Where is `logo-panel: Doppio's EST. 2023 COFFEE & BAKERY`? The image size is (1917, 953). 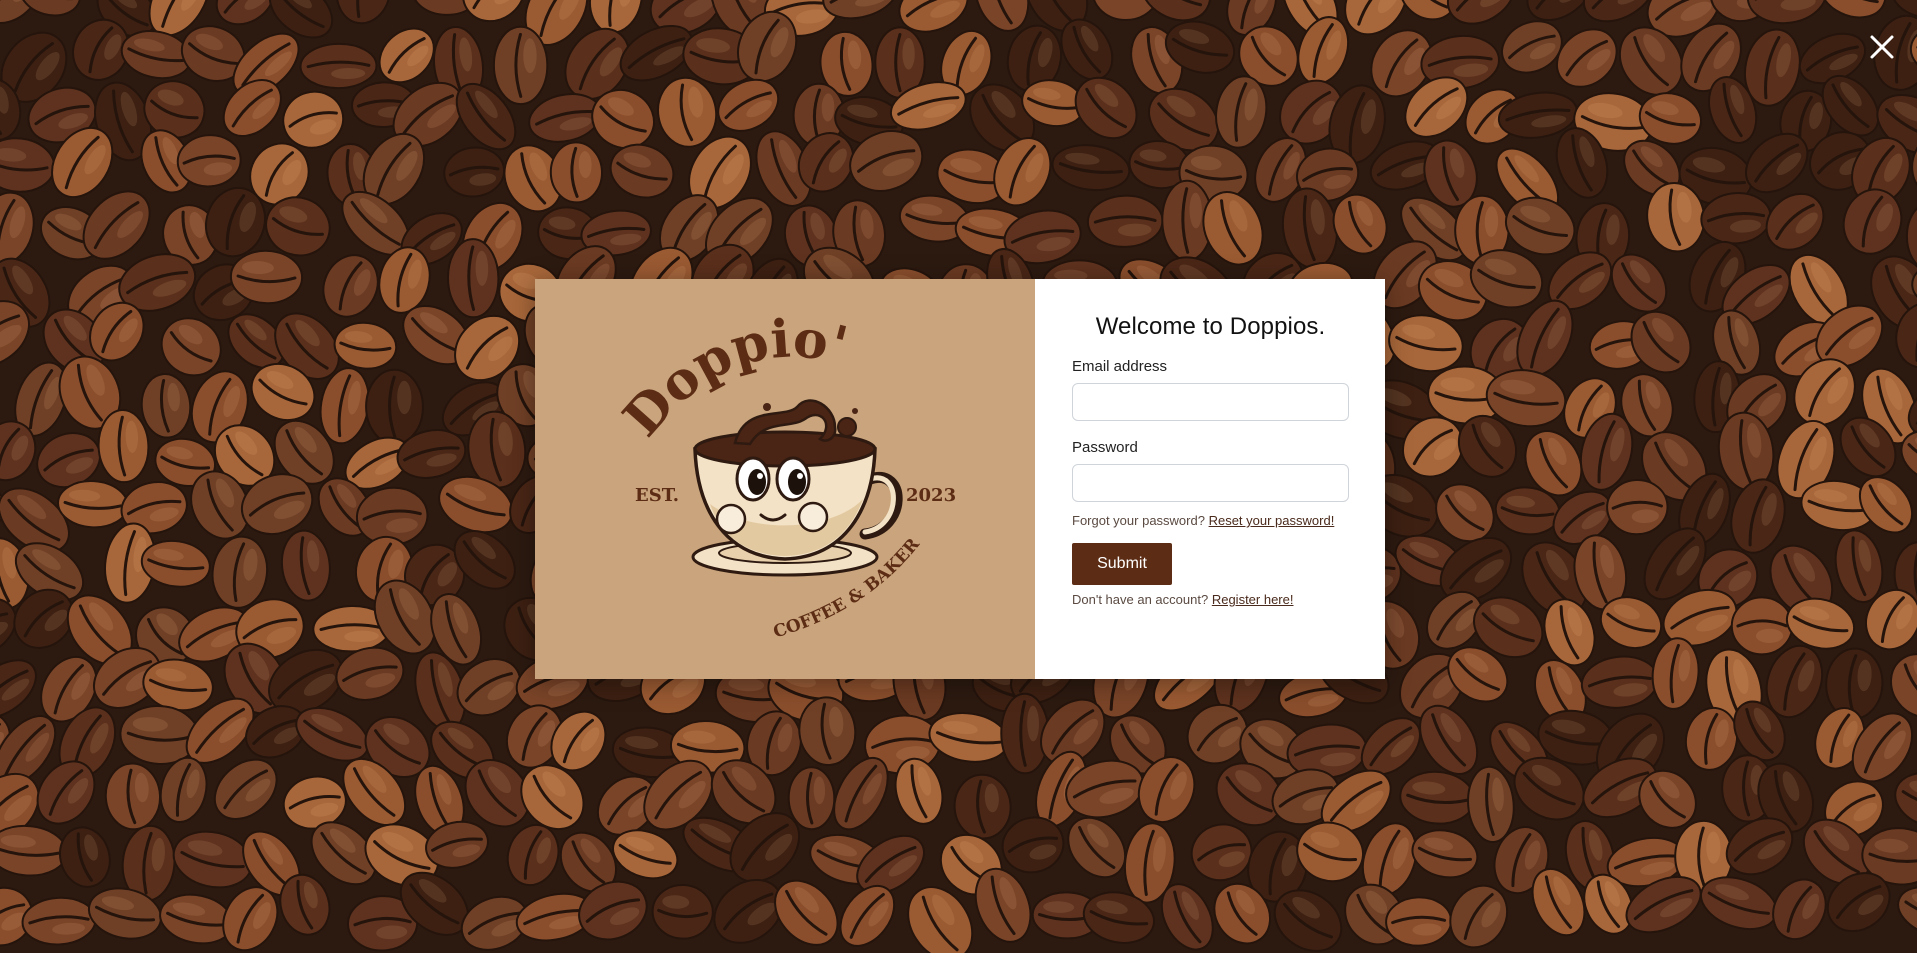
logo-panel: Doppio's EST. 2023 COFFEE & BAKERY is located at coordinates (785, 479).